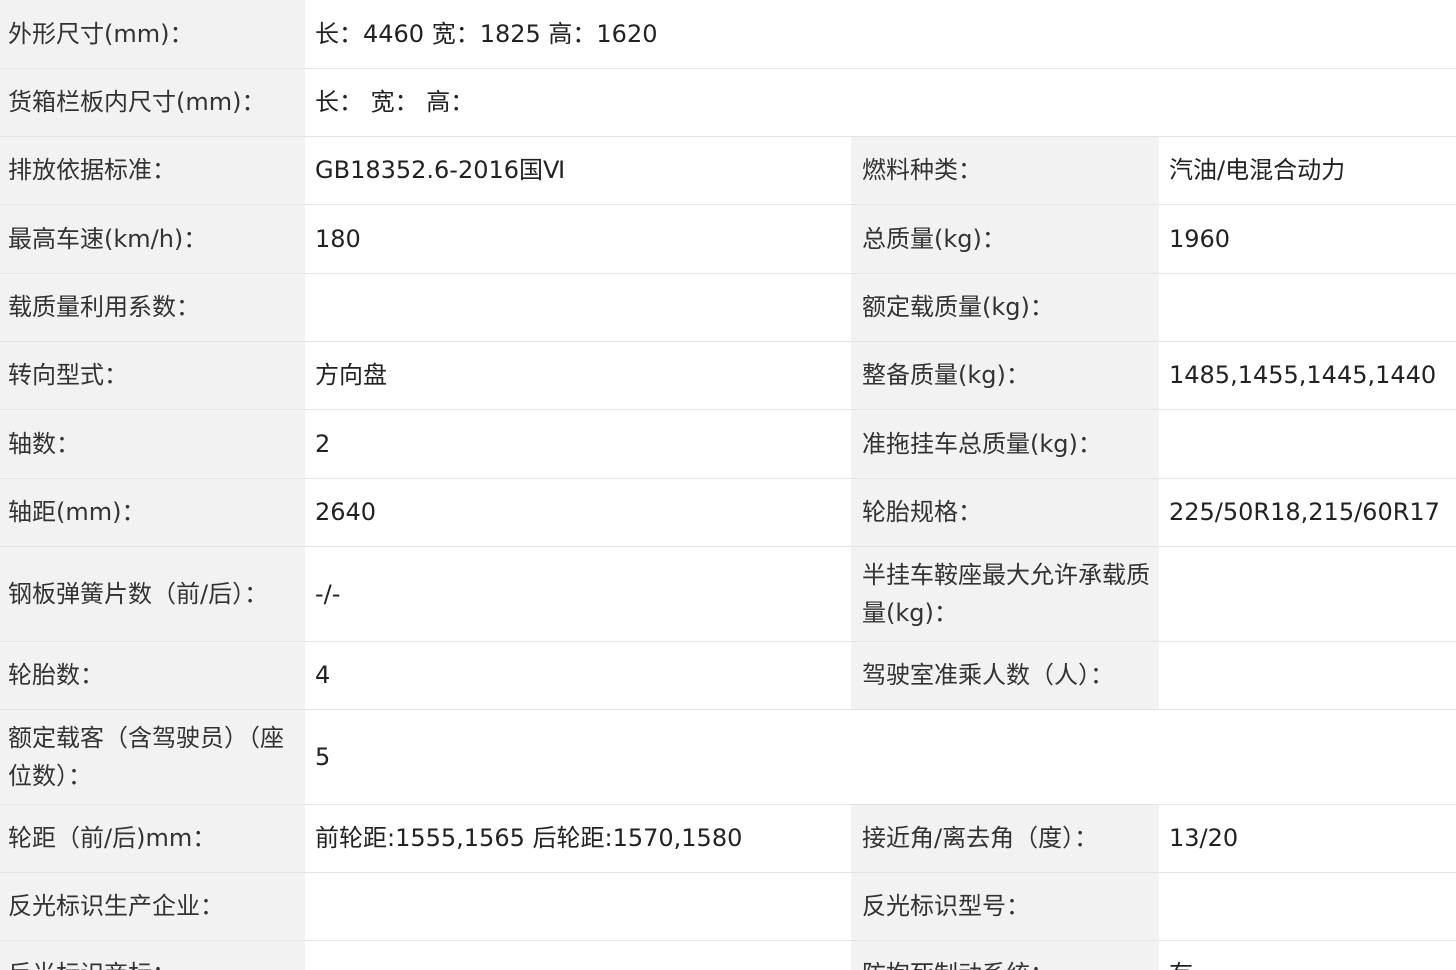  I want to click on table-row: 排放依据标准： GB18352.6-2016国Ⅵ 燃料种类： 汽油/电混合动力, so click(728, 170).